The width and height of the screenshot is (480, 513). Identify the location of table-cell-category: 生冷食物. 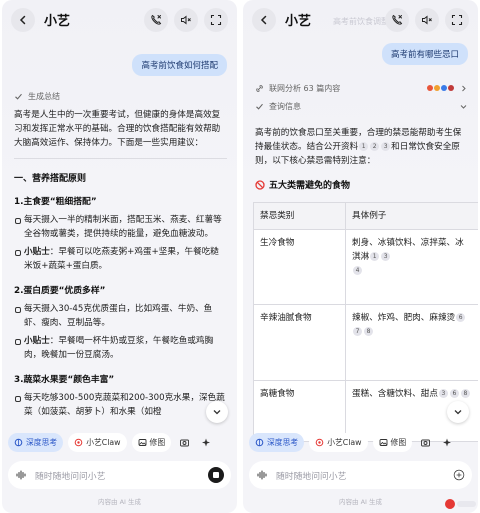
(300, 267).